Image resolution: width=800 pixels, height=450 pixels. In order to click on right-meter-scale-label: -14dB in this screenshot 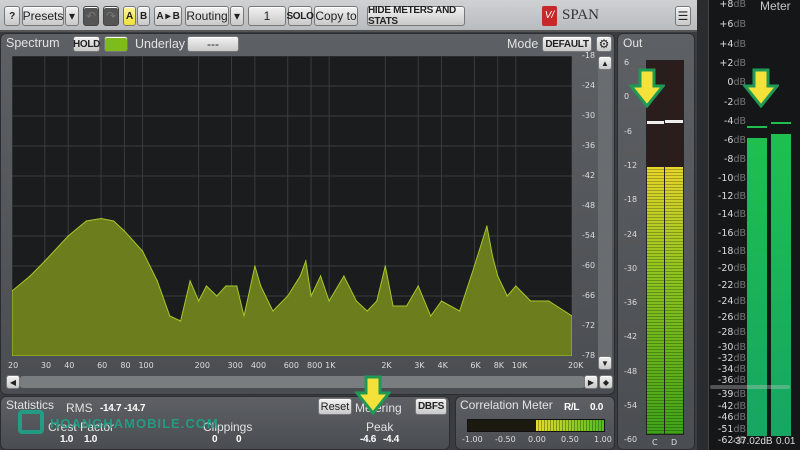, I will do `click(726, 214)`.